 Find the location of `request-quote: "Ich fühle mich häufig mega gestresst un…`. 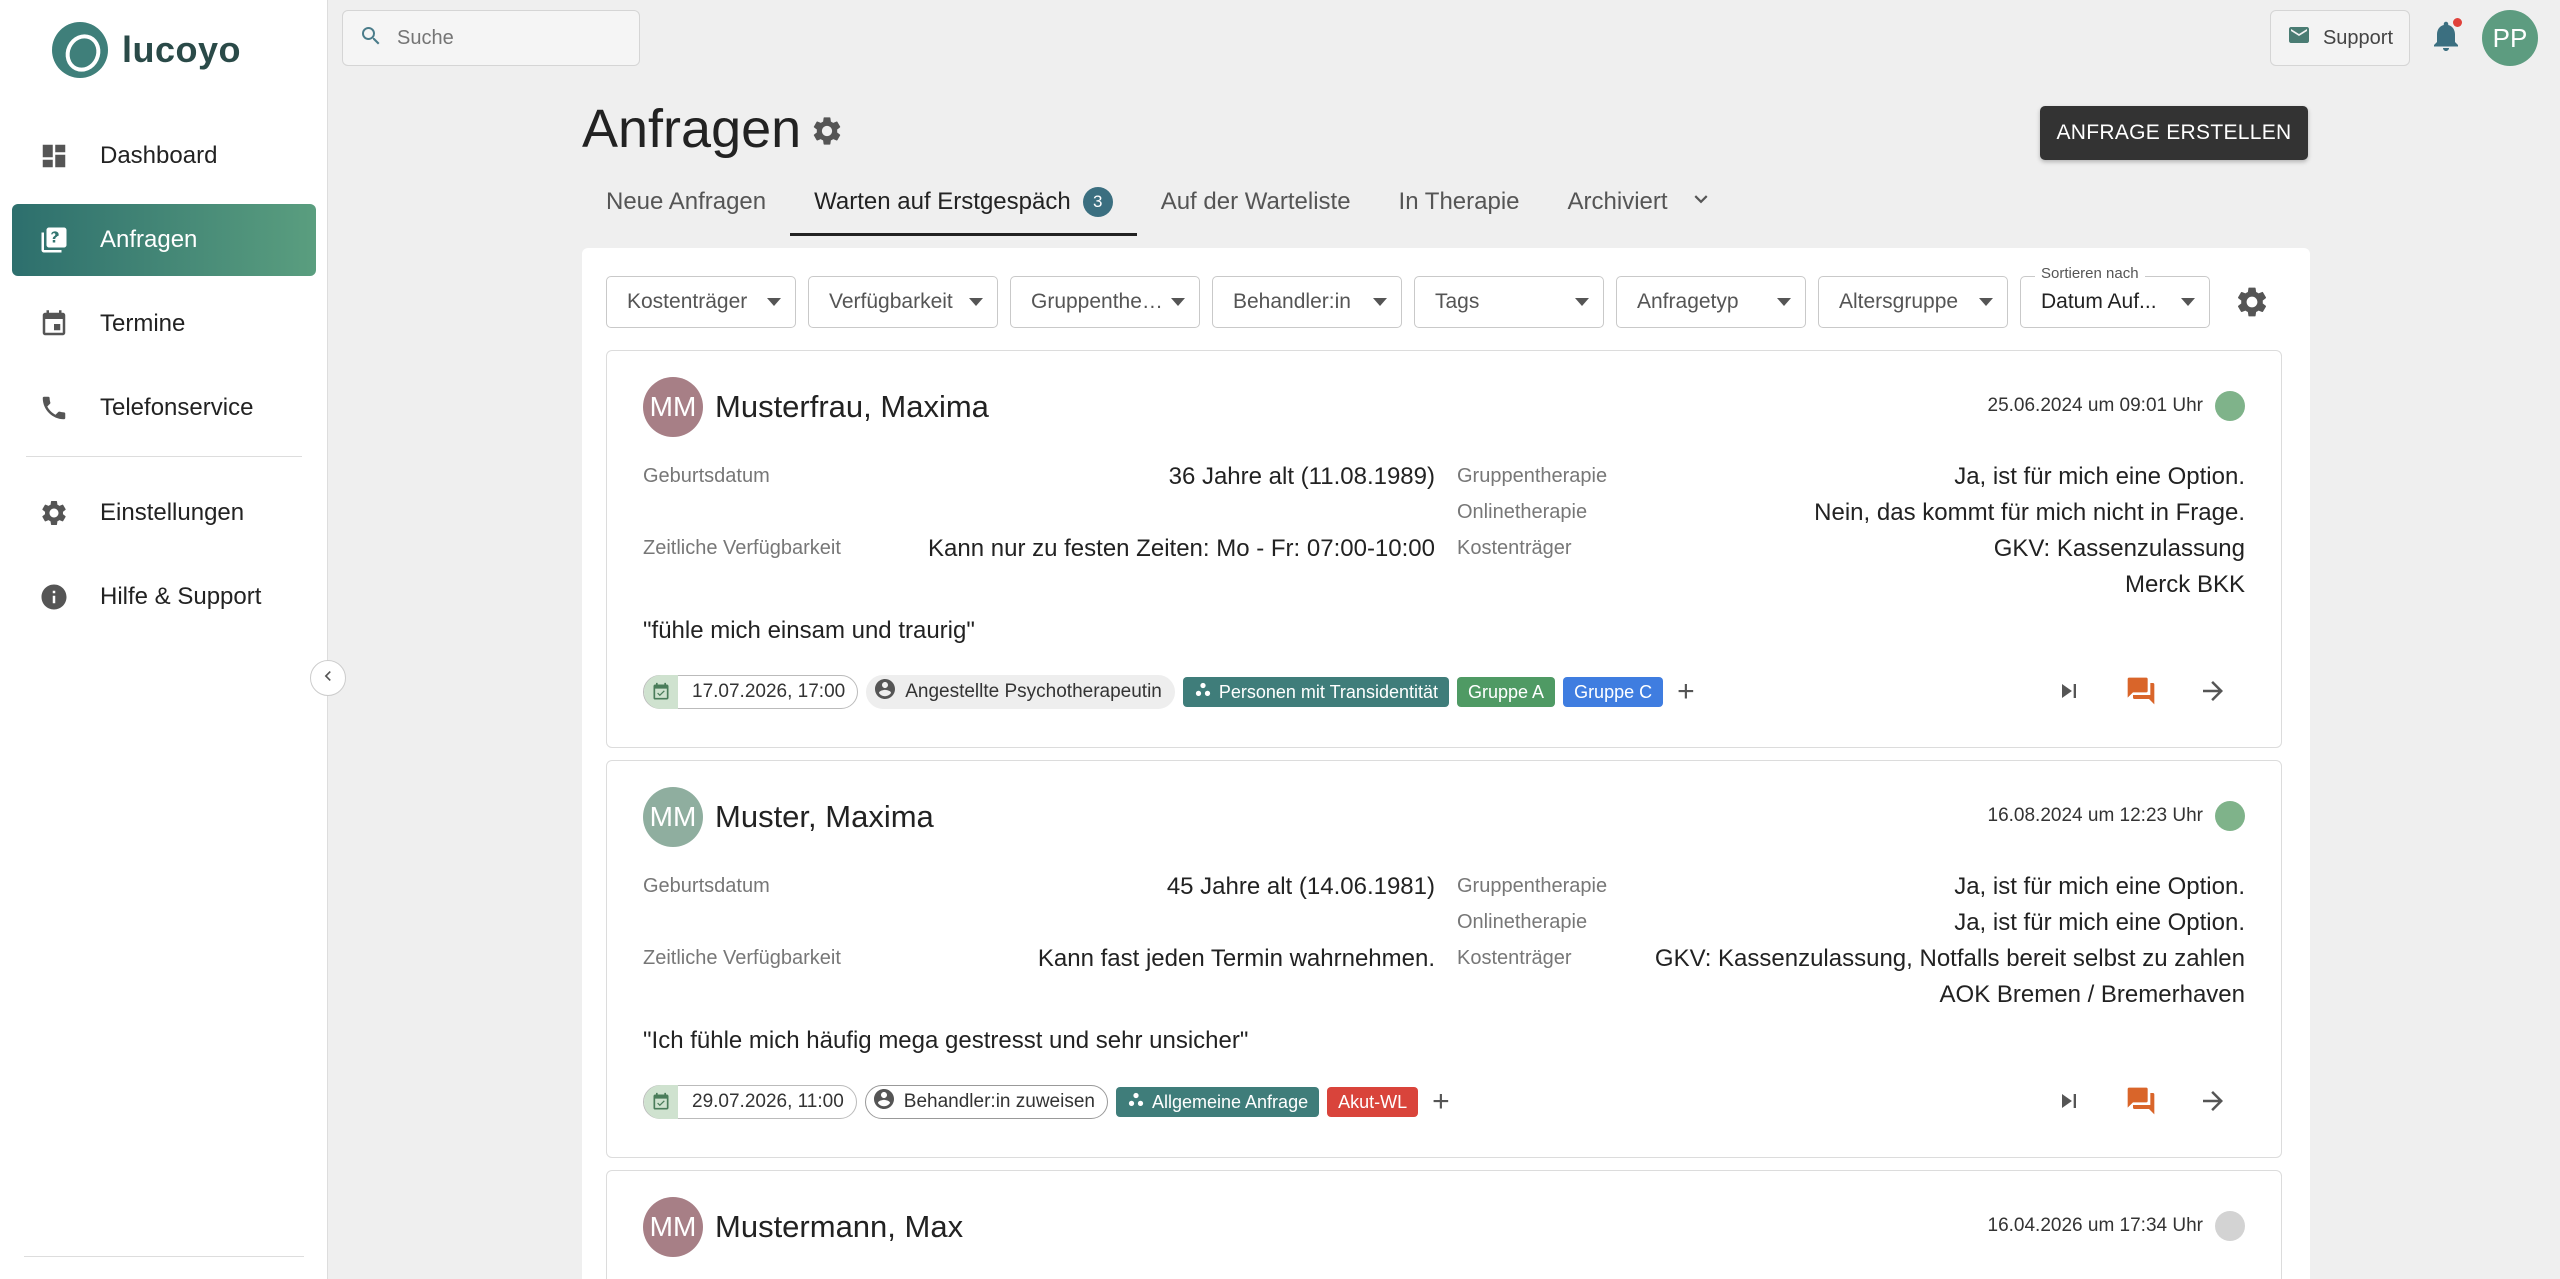

request-quote: "Ich fühle mich häufig mega gestresst un… is located at coordinates (946, 1040).